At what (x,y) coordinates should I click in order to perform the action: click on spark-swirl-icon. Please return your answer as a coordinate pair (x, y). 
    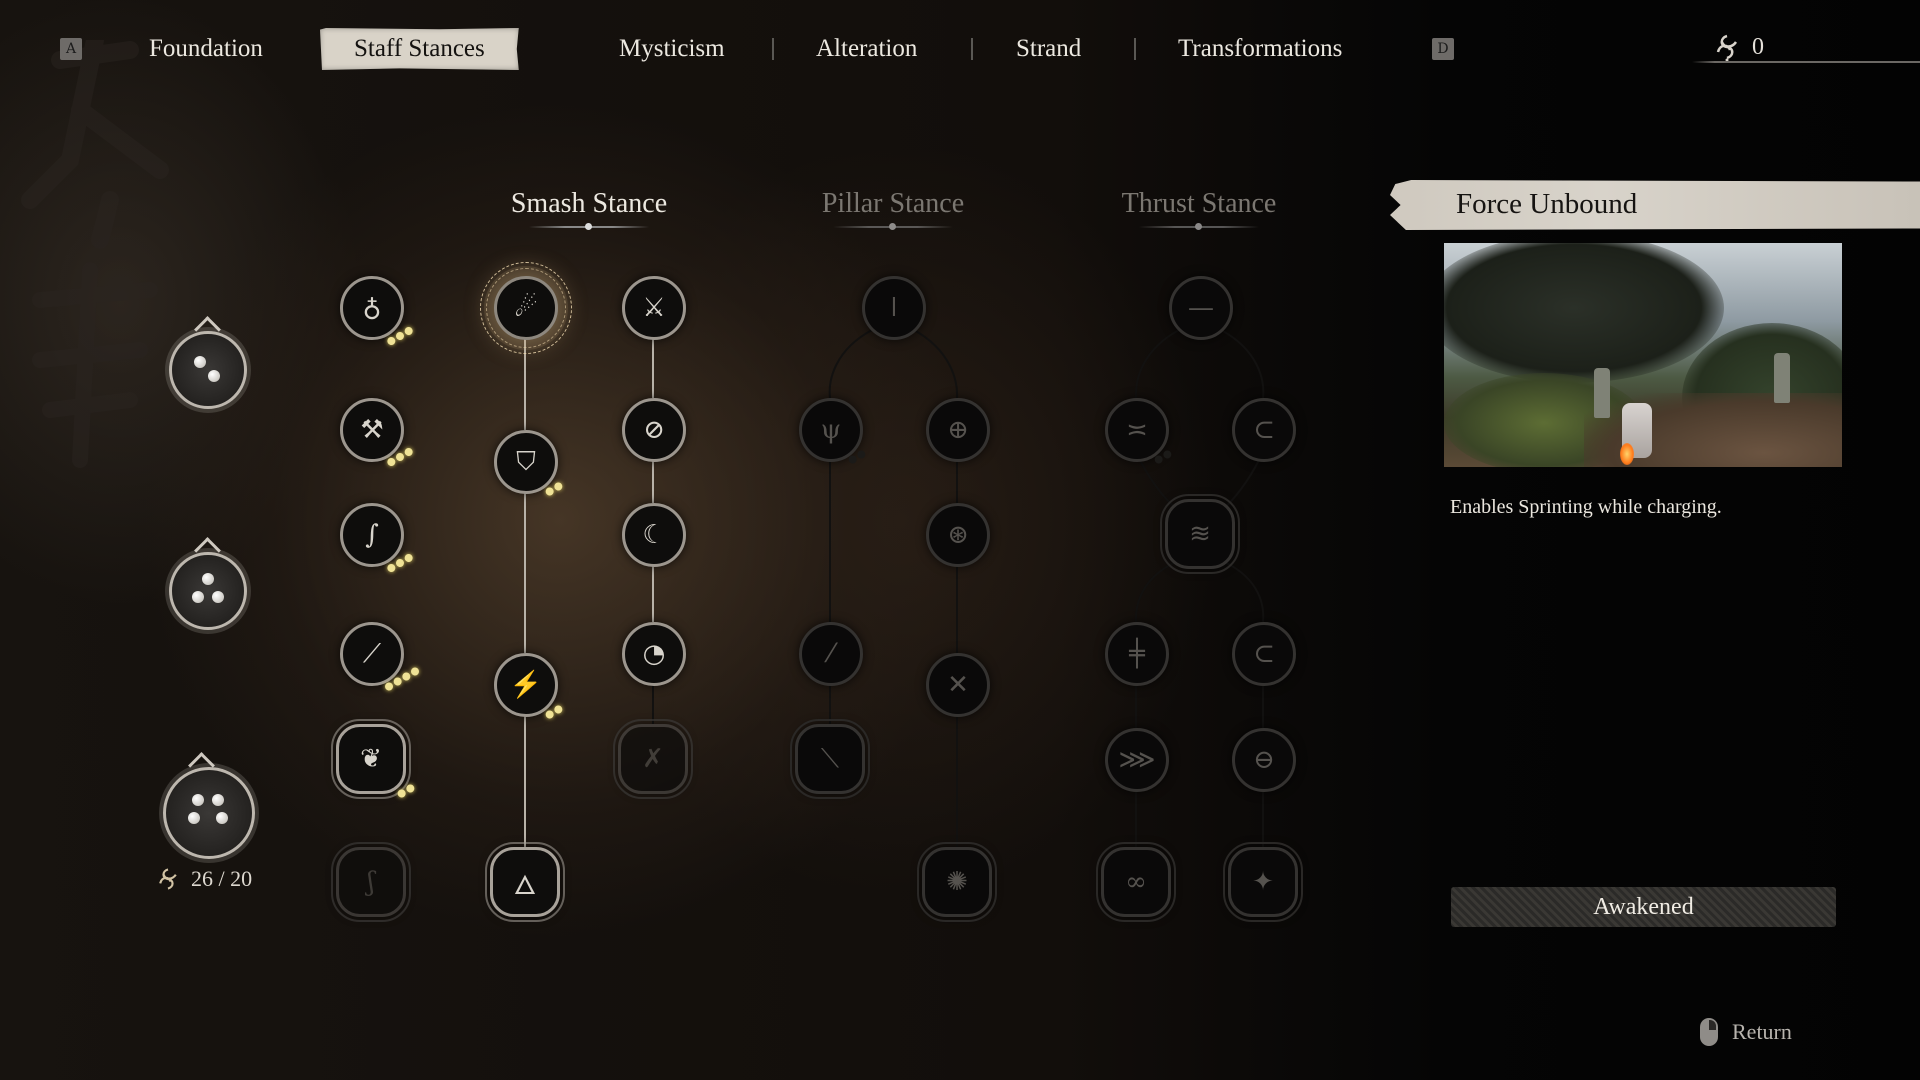
    Looking at the image, I should click on (168, 879).